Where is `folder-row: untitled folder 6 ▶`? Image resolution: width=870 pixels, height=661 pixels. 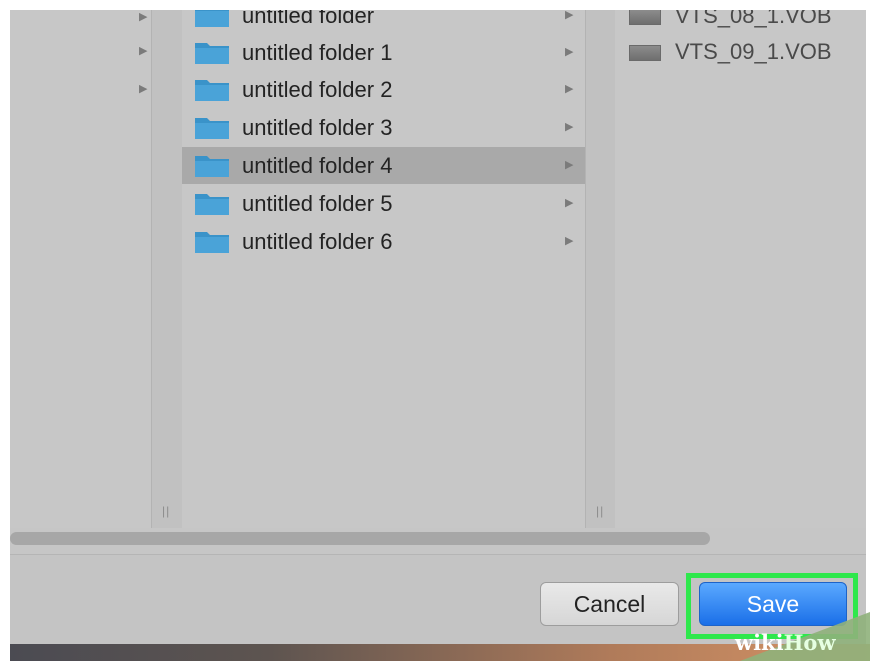
folder-row: untitled folder 6 ▶ is located at coordinates (383, 241).